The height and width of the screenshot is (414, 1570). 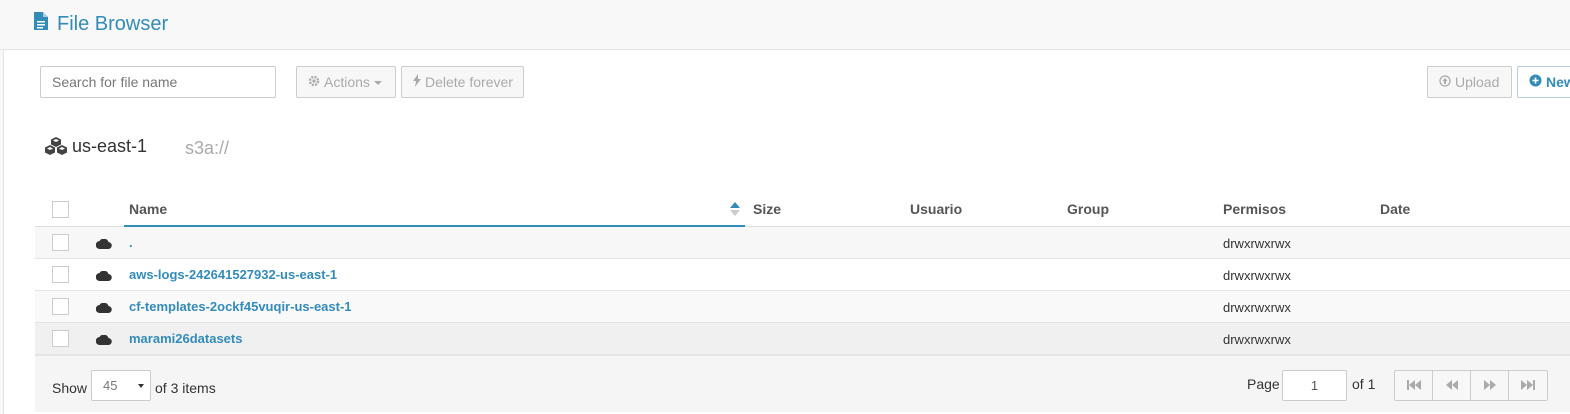 I want to click on row-name-link: aws-logs-242641527932-us-east-1, so click(x=233, y=274).